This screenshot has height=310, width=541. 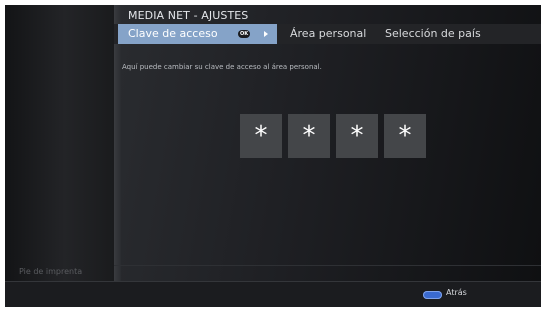 What do you see at coordinates (50, 271) in the screenshot?
I see `imprint-link: Pie de imprenta` at bounding box center [50, 271].